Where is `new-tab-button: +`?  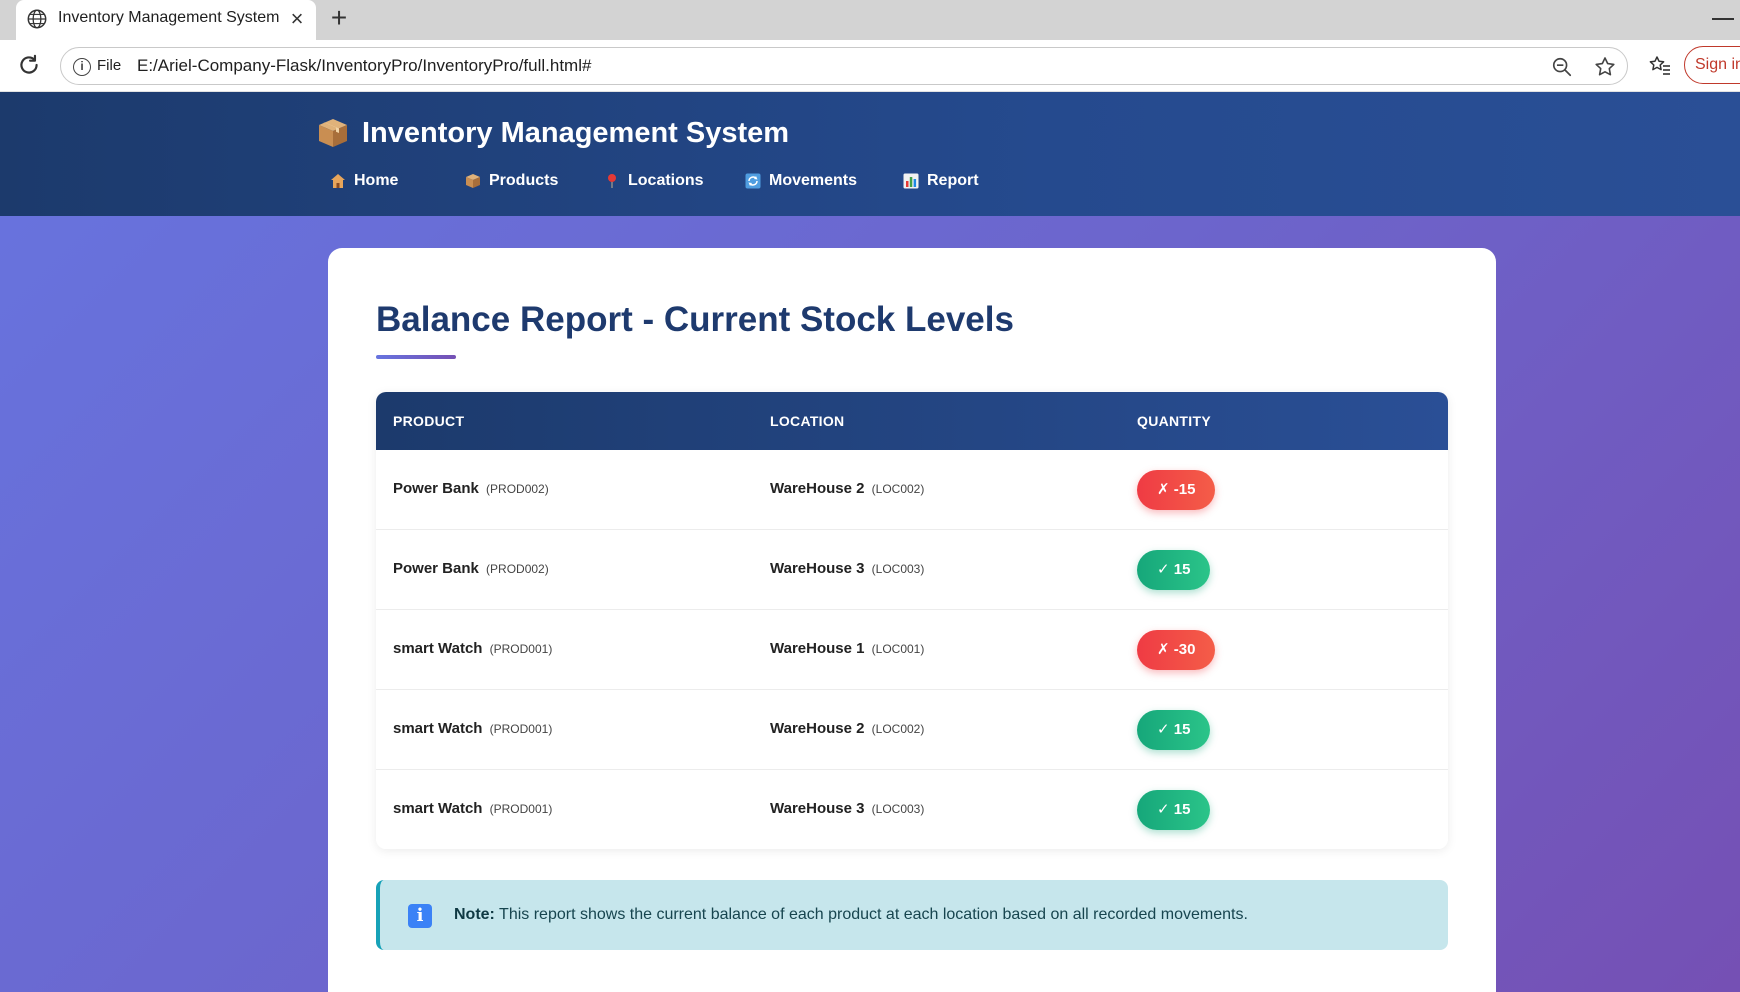 new-tab-button: + is located at coordinates (339, 19).